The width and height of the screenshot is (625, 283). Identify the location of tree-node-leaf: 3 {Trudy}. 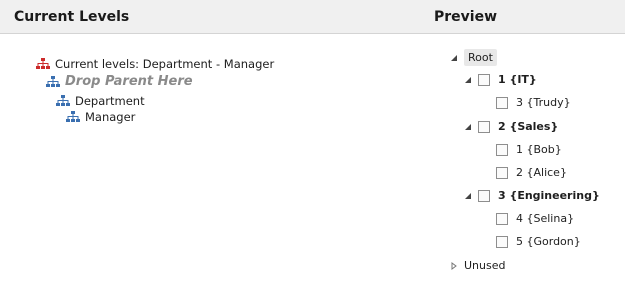
(533, 102).